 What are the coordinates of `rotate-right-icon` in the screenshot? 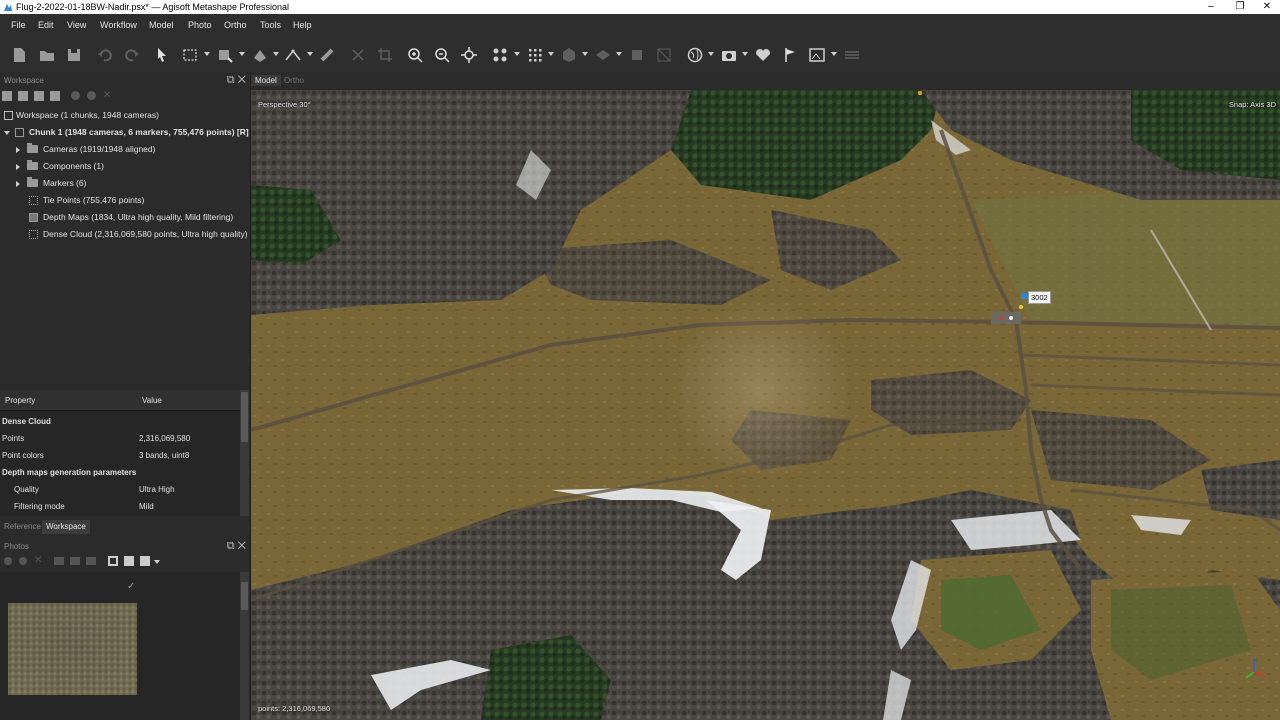 It's located at (75, 561).